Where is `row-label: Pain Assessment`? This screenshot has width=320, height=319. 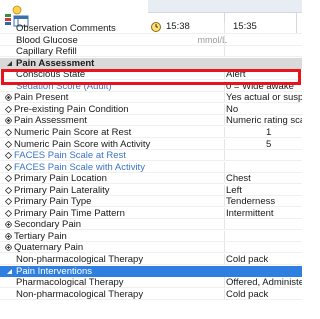 row-label: Pain Assessment is located at coordinates (55, 63).